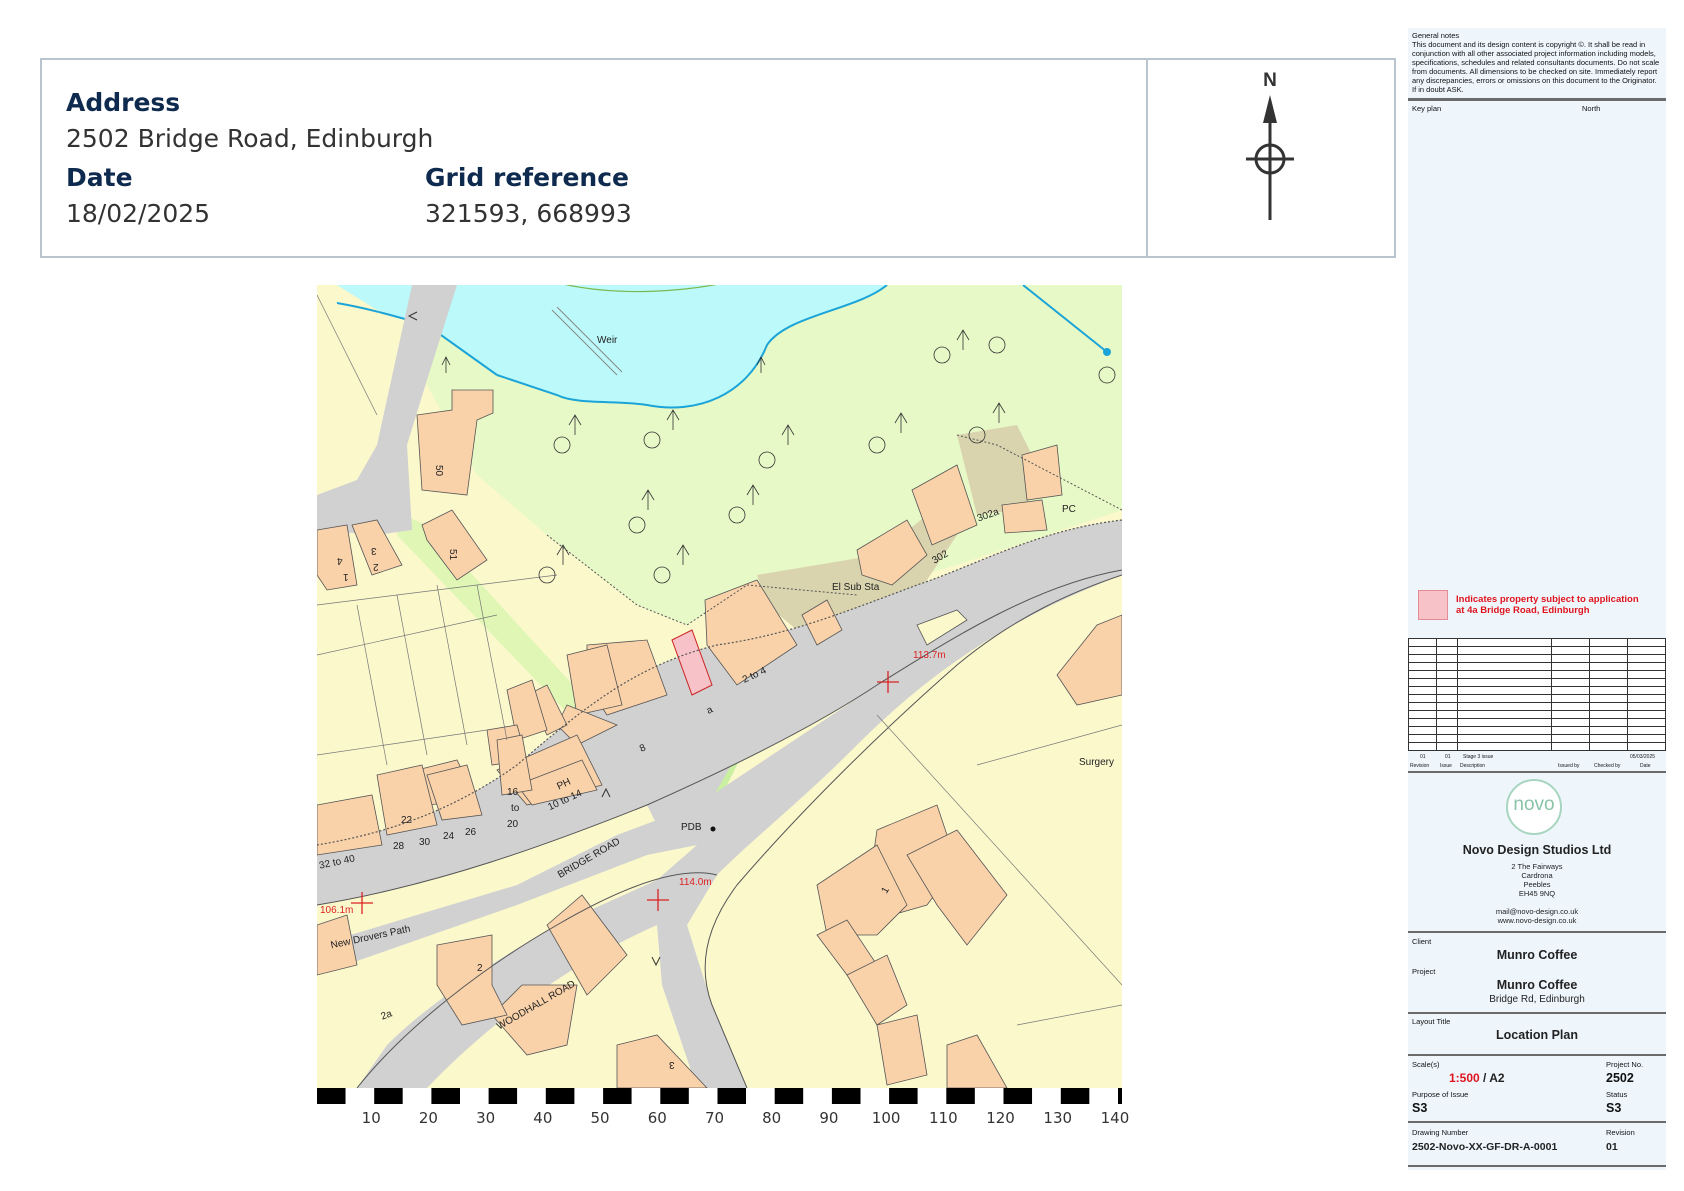  I want to click on project-label: Project, so click(1424, 971).